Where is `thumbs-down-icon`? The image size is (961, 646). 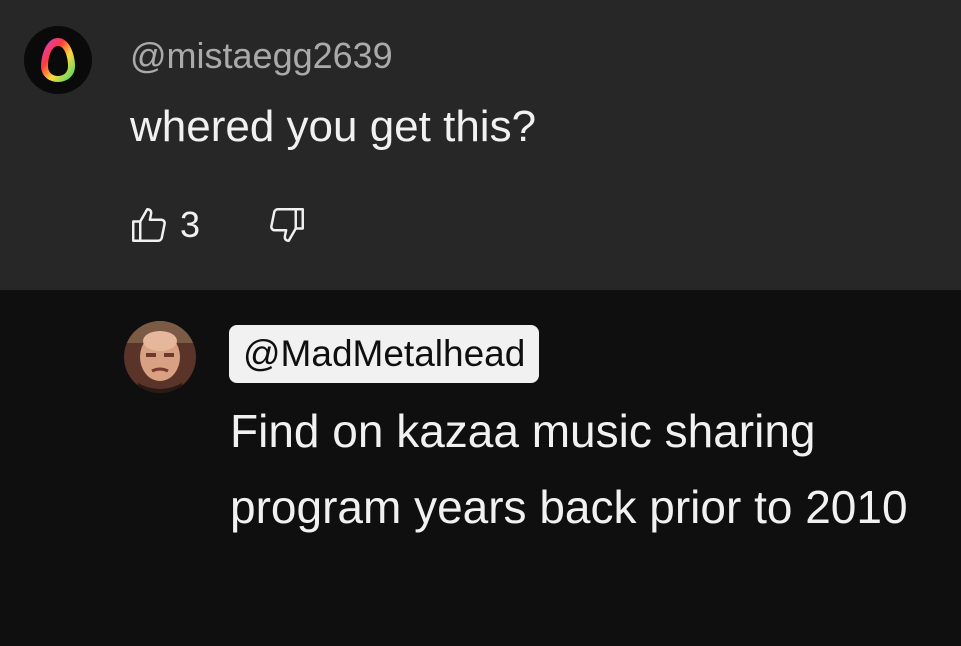
thumbs-down-icon is located at coordinates (287, 225).